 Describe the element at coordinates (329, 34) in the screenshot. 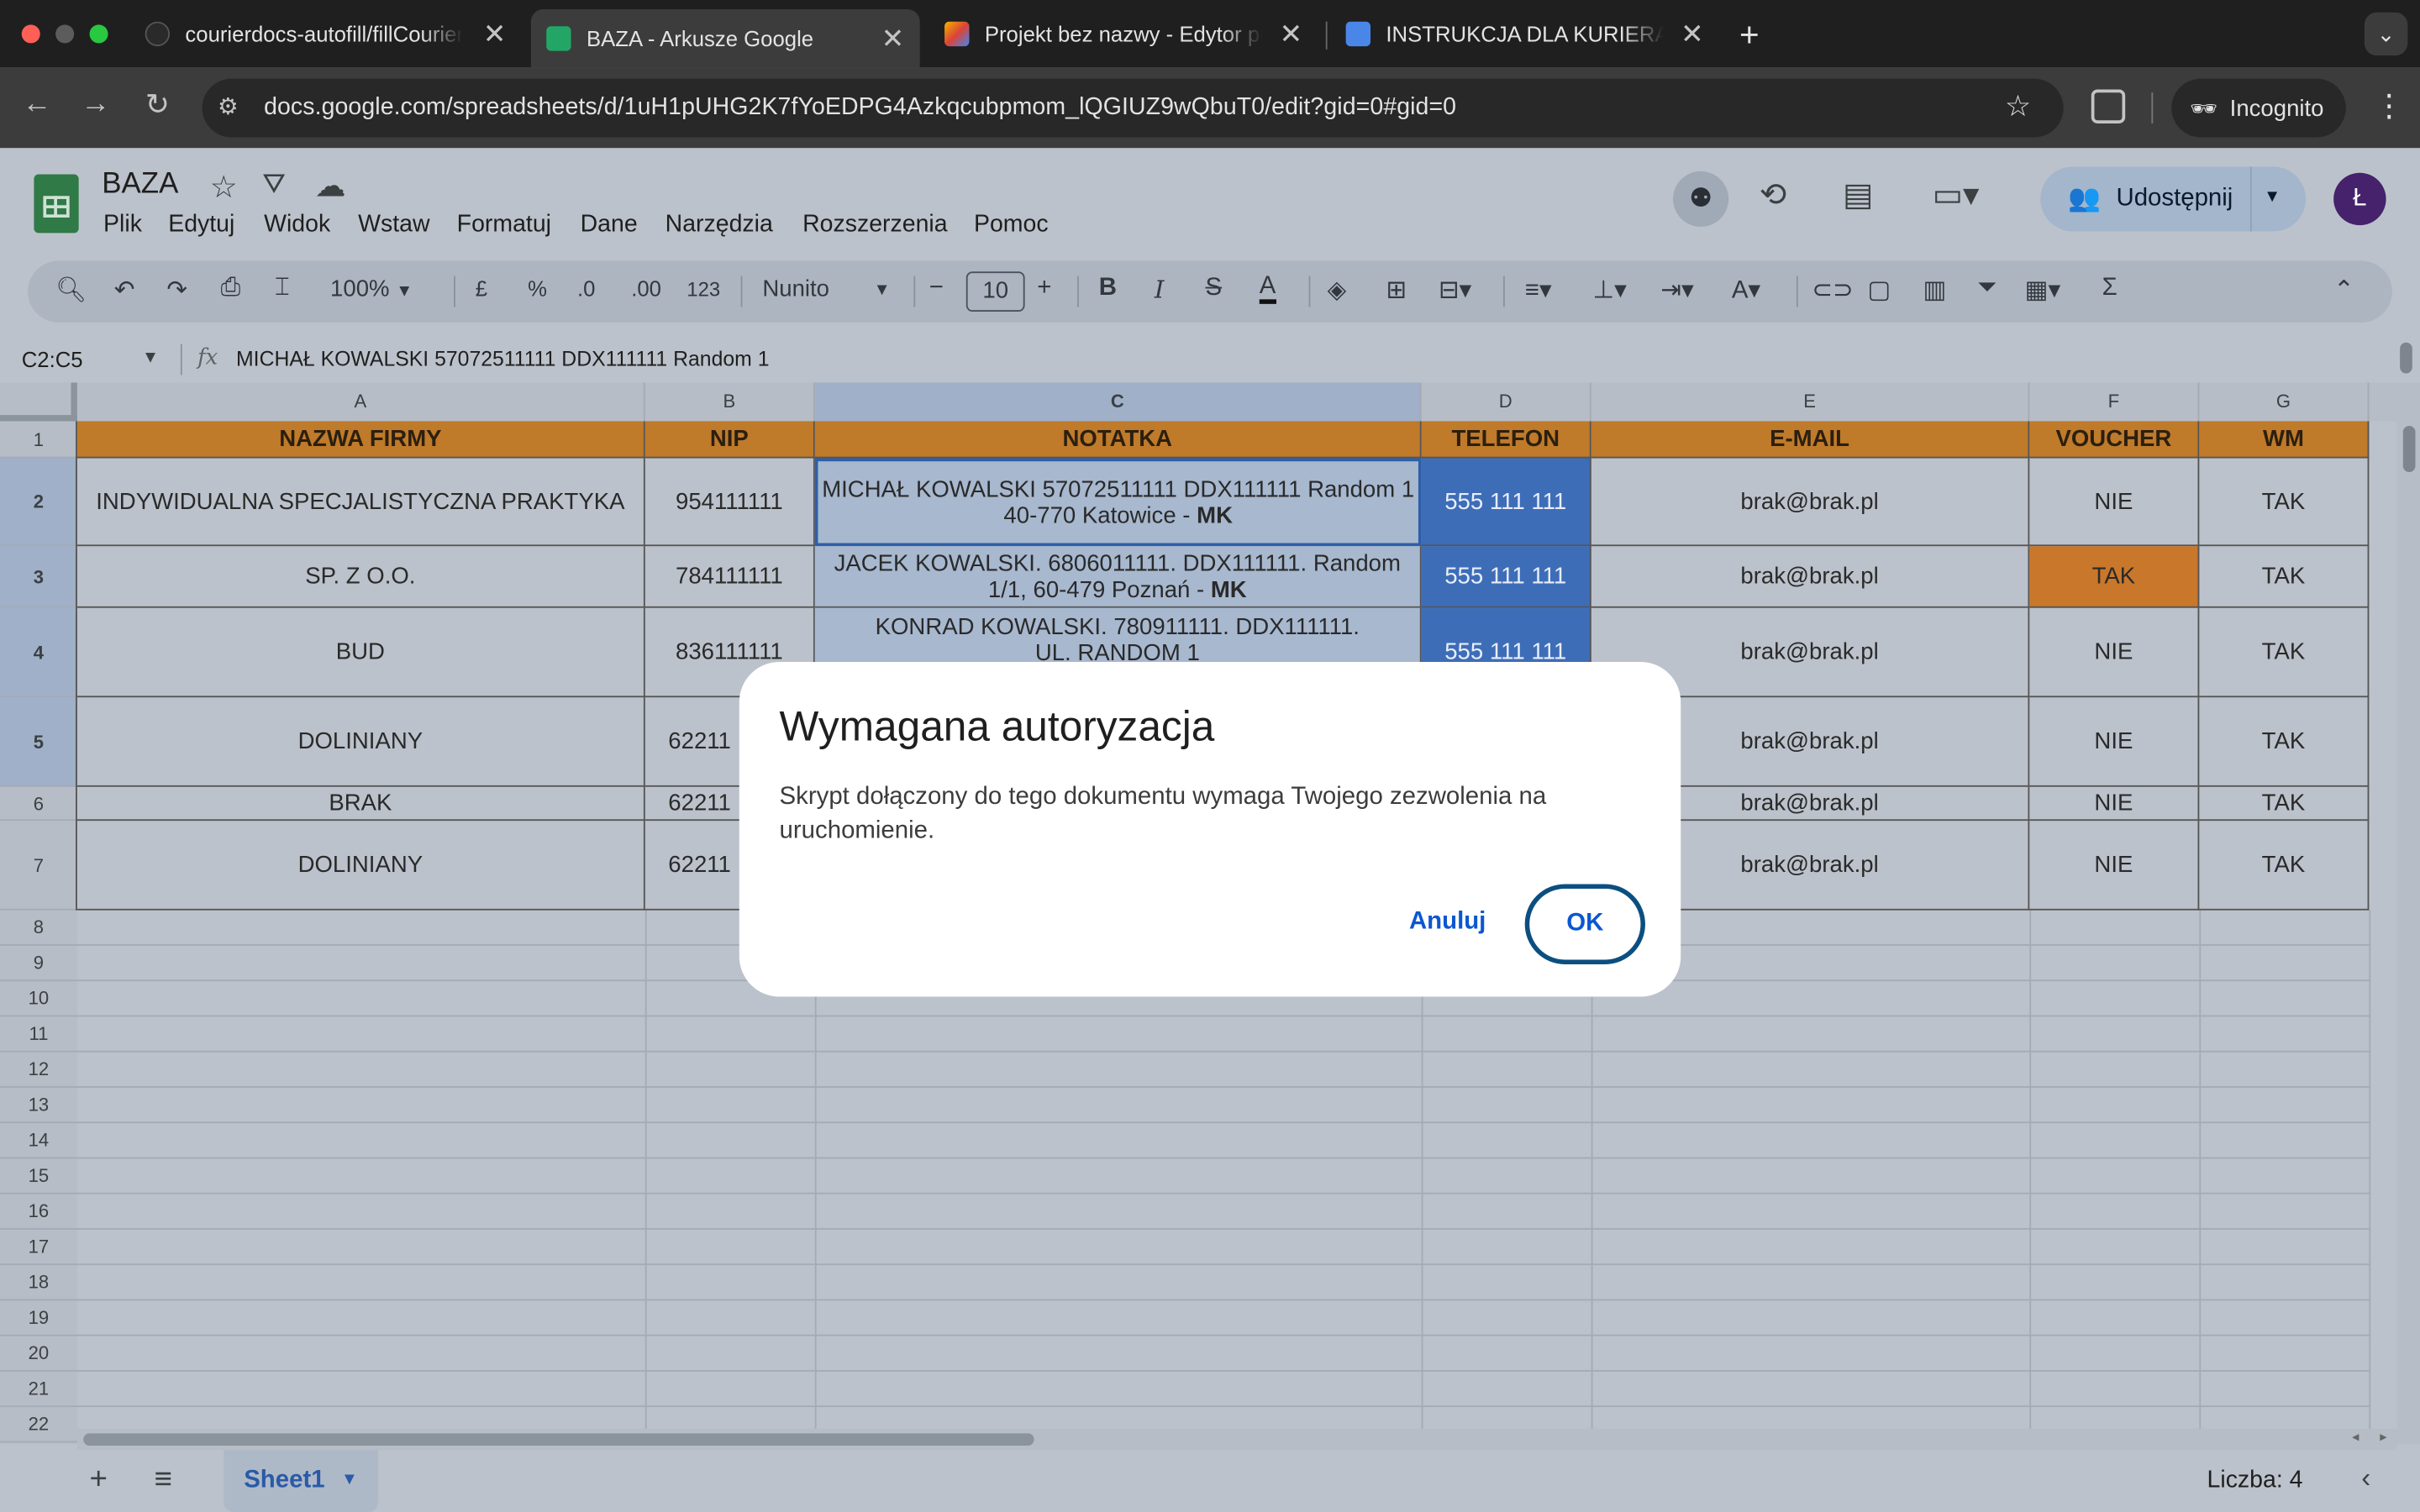

I see `browser-tab-courierdocs: courierdocs-autofill/fillCourier ✕` at that location.